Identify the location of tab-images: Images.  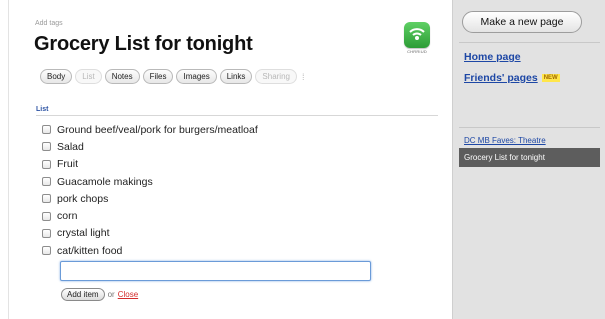
(196, 76).